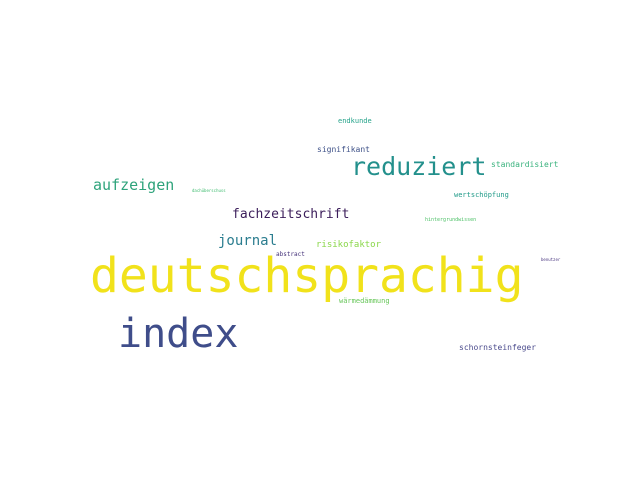 The image size is (640, 480). Describe the element at coordinates (291, 214) in the screenshot. I see `word-fachzeitschrift: fachzeitschrift` at that location.